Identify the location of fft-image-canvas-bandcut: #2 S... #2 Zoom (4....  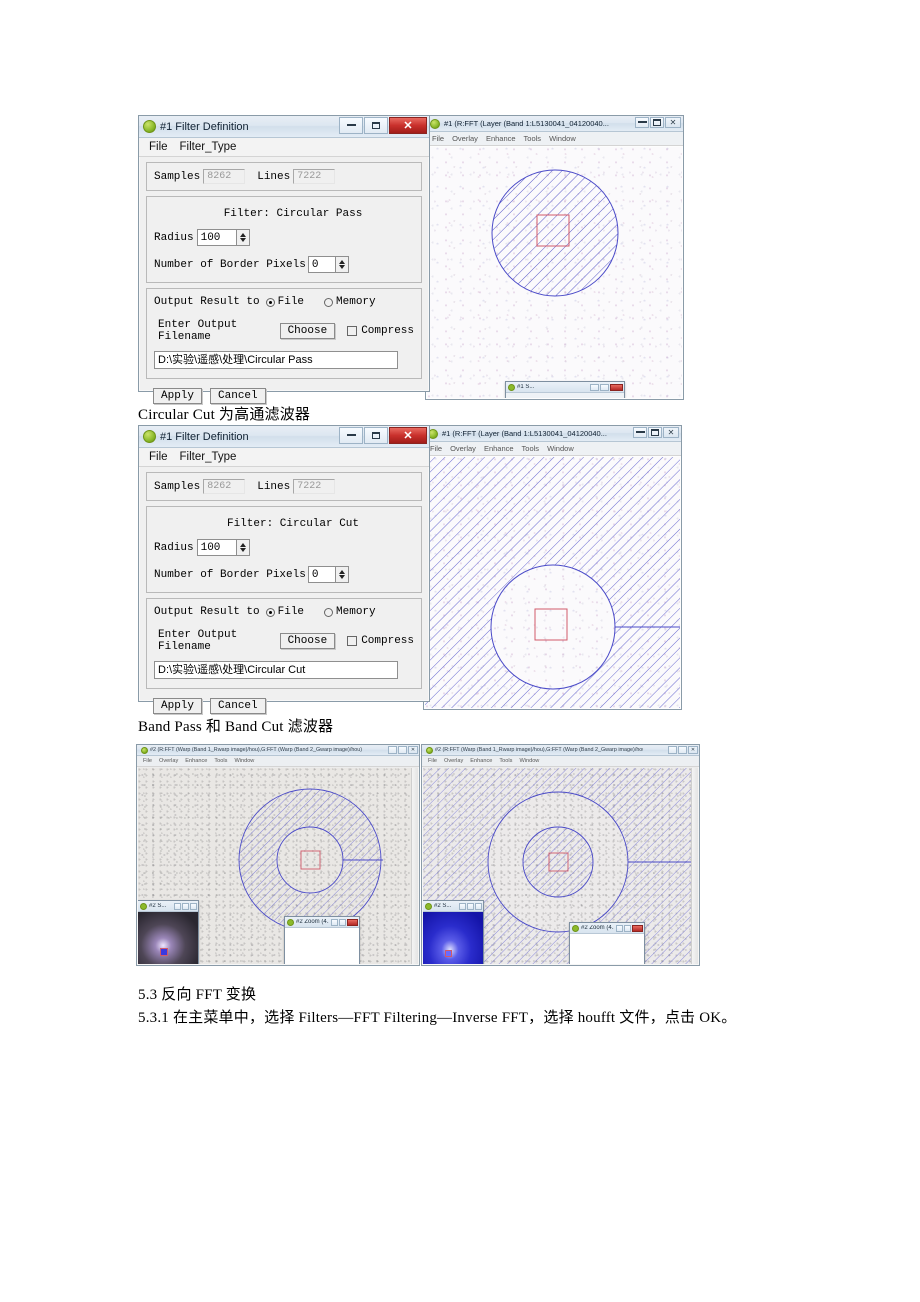
(560, 866).